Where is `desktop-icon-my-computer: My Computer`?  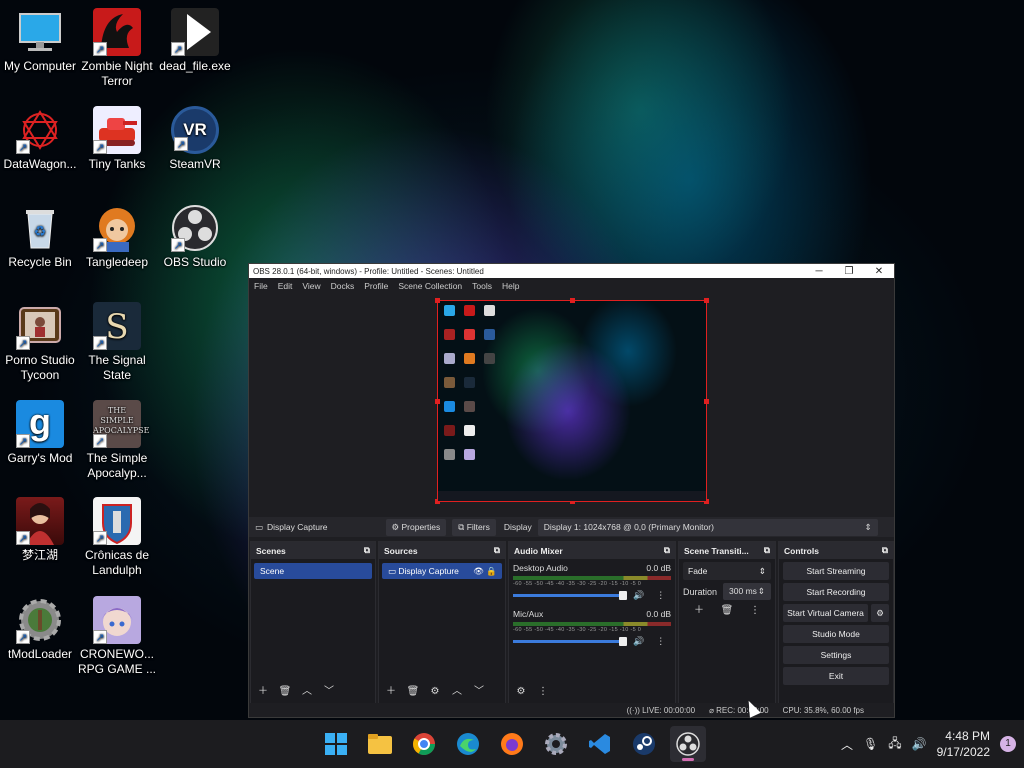 desktop-icon-my-computer: My Computer is located at coordinates (40, 41).